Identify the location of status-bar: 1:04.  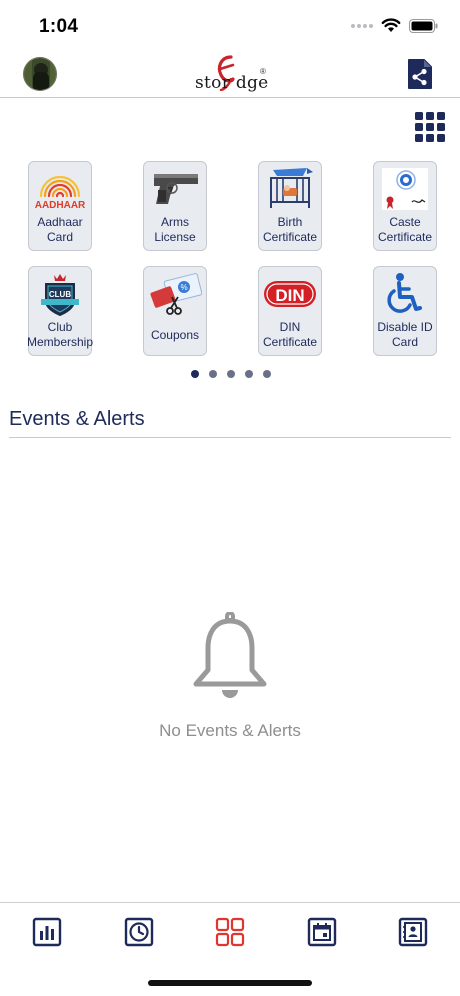
(230, 26).